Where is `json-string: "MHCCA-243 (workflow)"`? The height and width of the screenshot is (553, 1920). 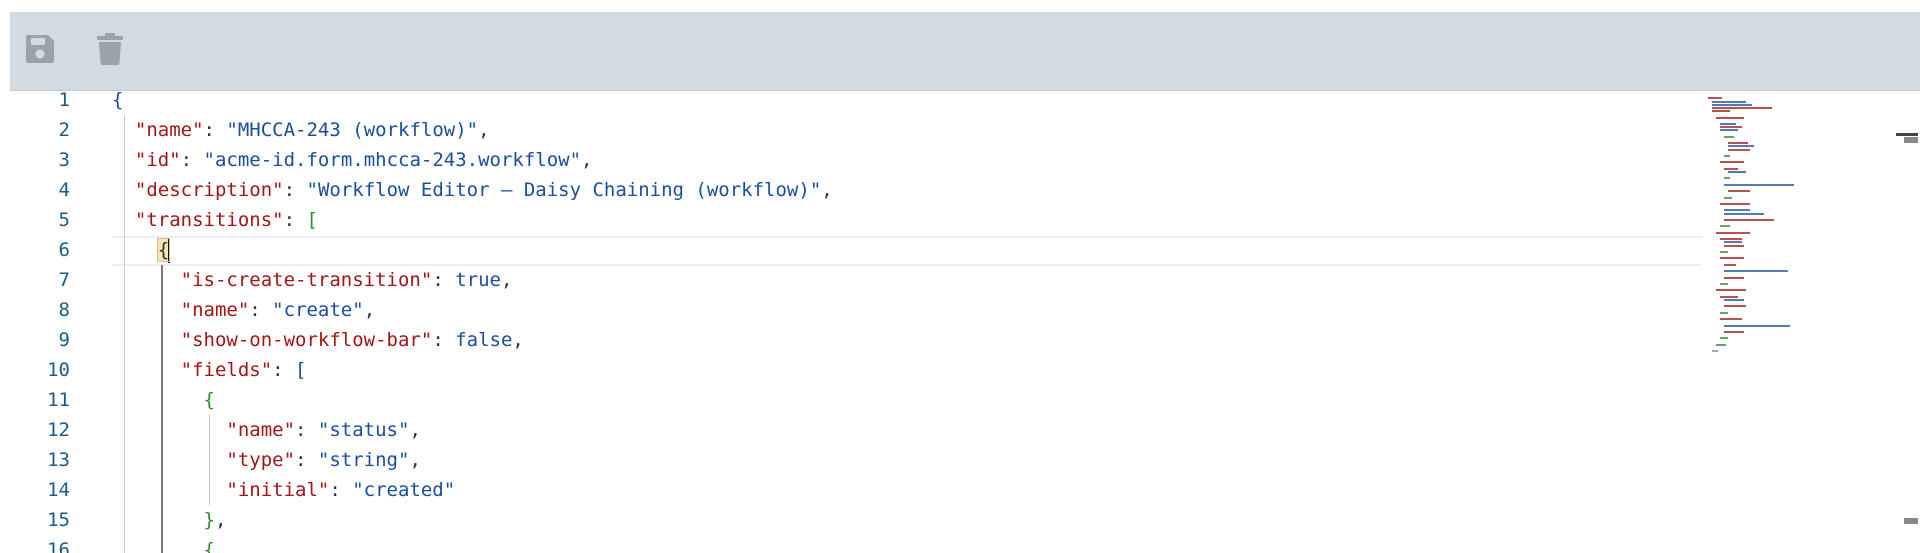 json-string: "MHCCA-243 (workflow)" is located at coordinates (352, 130).